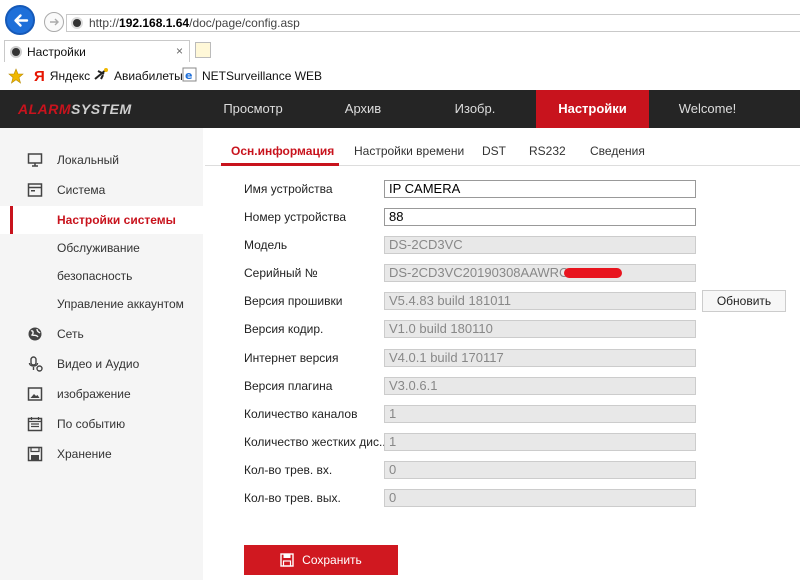 The image size is (800, 580). What do you see at coordinates (282, 151) in the screenshot?
I see `tab-basic-info: Осн.информация` at bounding box center [282, 151].